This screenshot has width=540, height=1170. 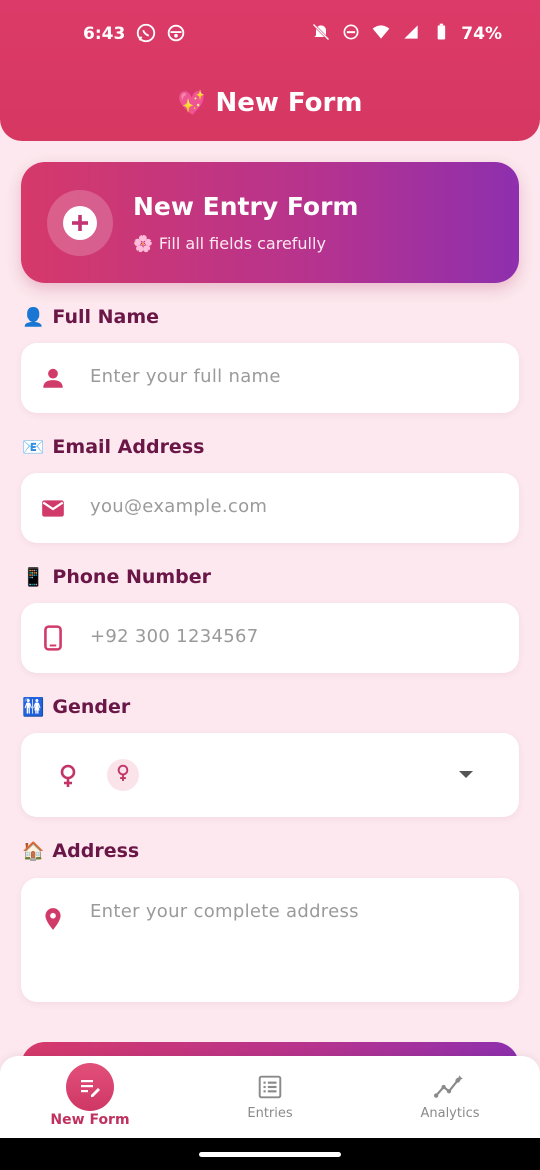 I want to click on gender-selected-chip, so click(x=123, y=775).